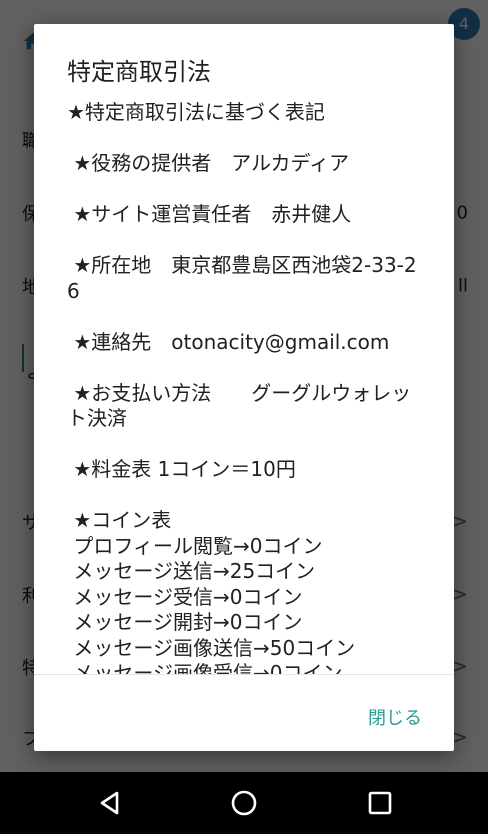 This screenshot has width=488, height=834. What do you see at coordinates (244, 674) in the screenshot?
I see `dialog-divider` at bounding box center [244, 674].